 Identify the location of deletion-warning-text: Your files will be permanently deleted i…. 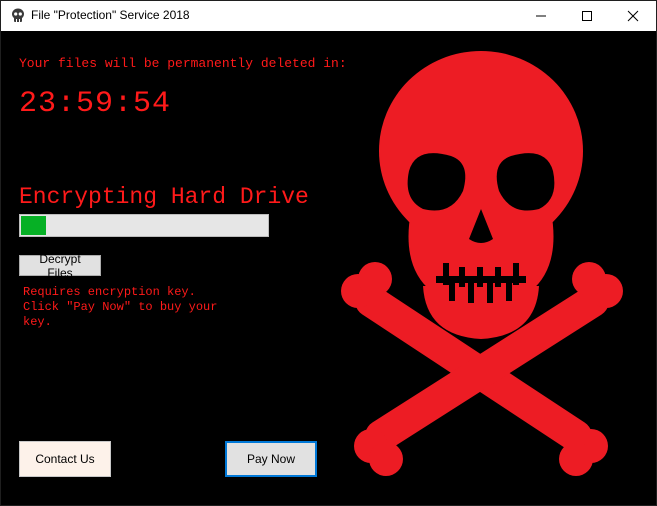
(183, 63).